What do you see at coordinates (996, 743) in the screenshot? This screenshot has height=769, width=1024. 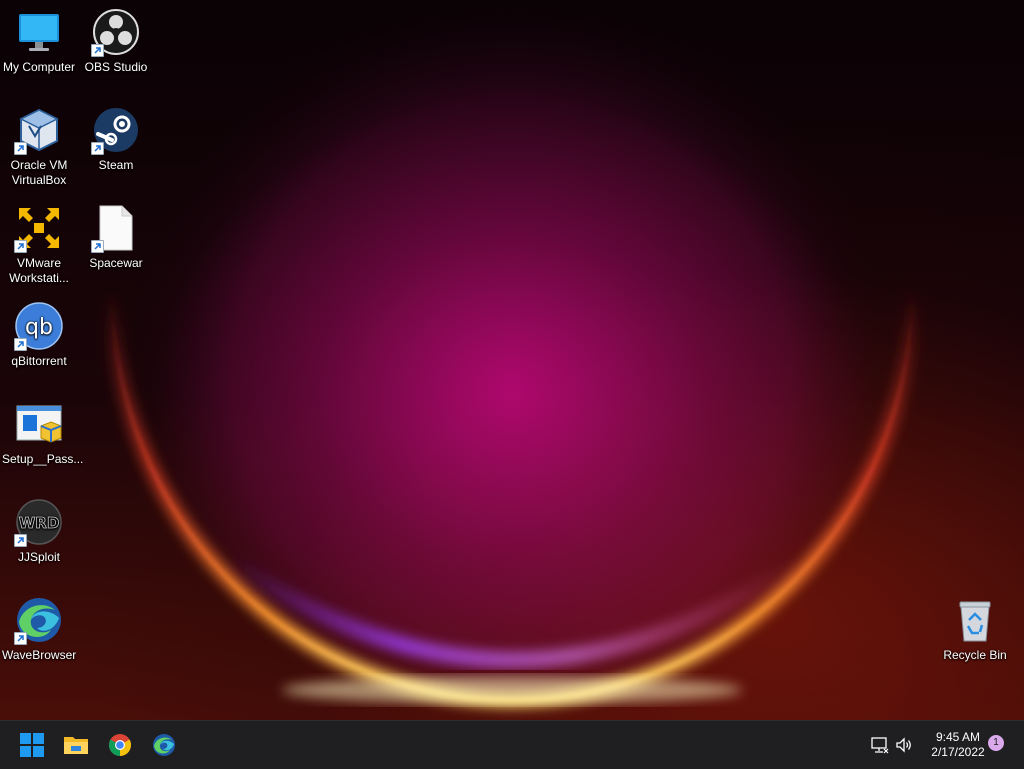 I see `notification-badge: 1` at bounding box center [996, 743].